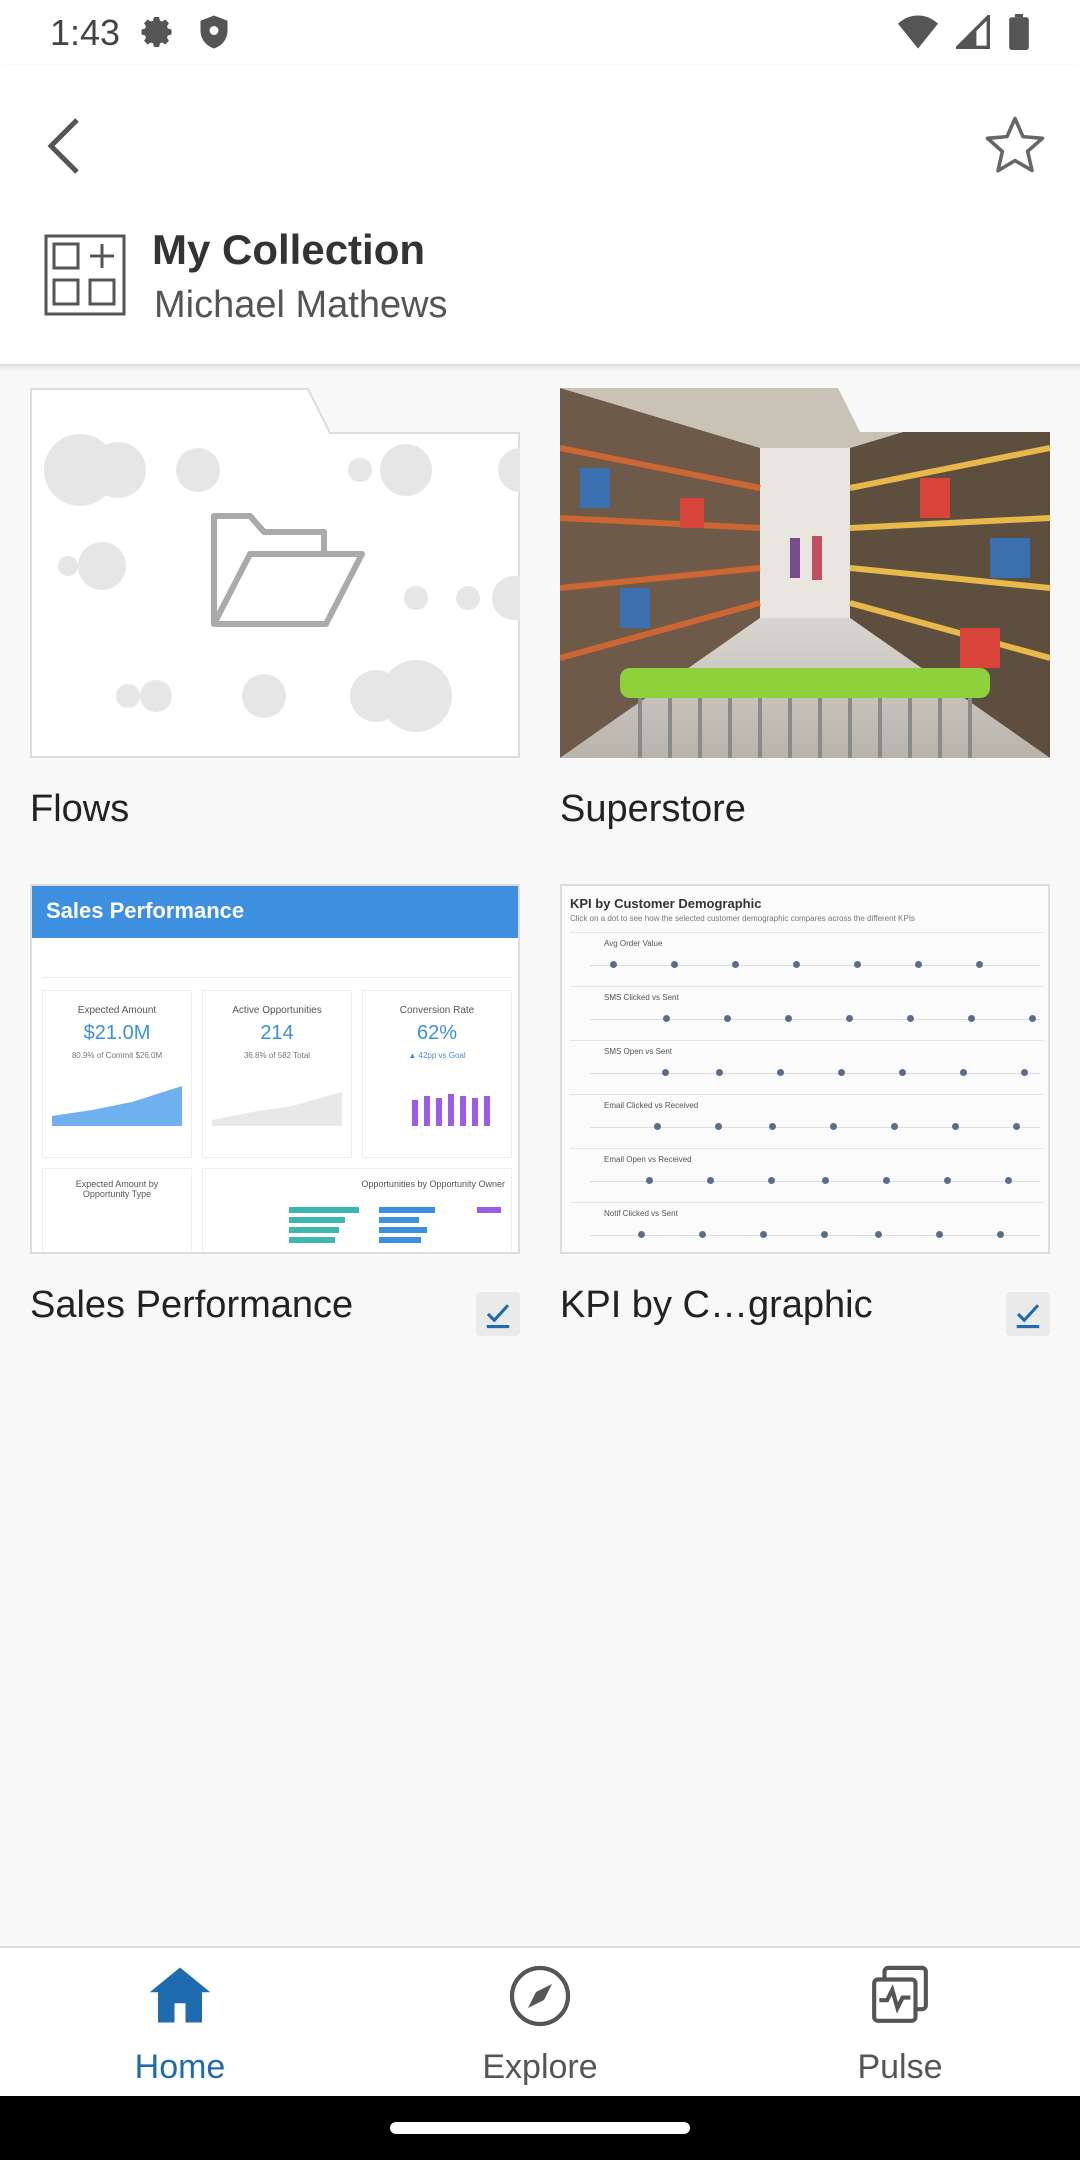 The image size is (1080, 2160). Describe the element at coordinates (540, 33) in the screenshot. I see `status-bar: 1:43` at that location.